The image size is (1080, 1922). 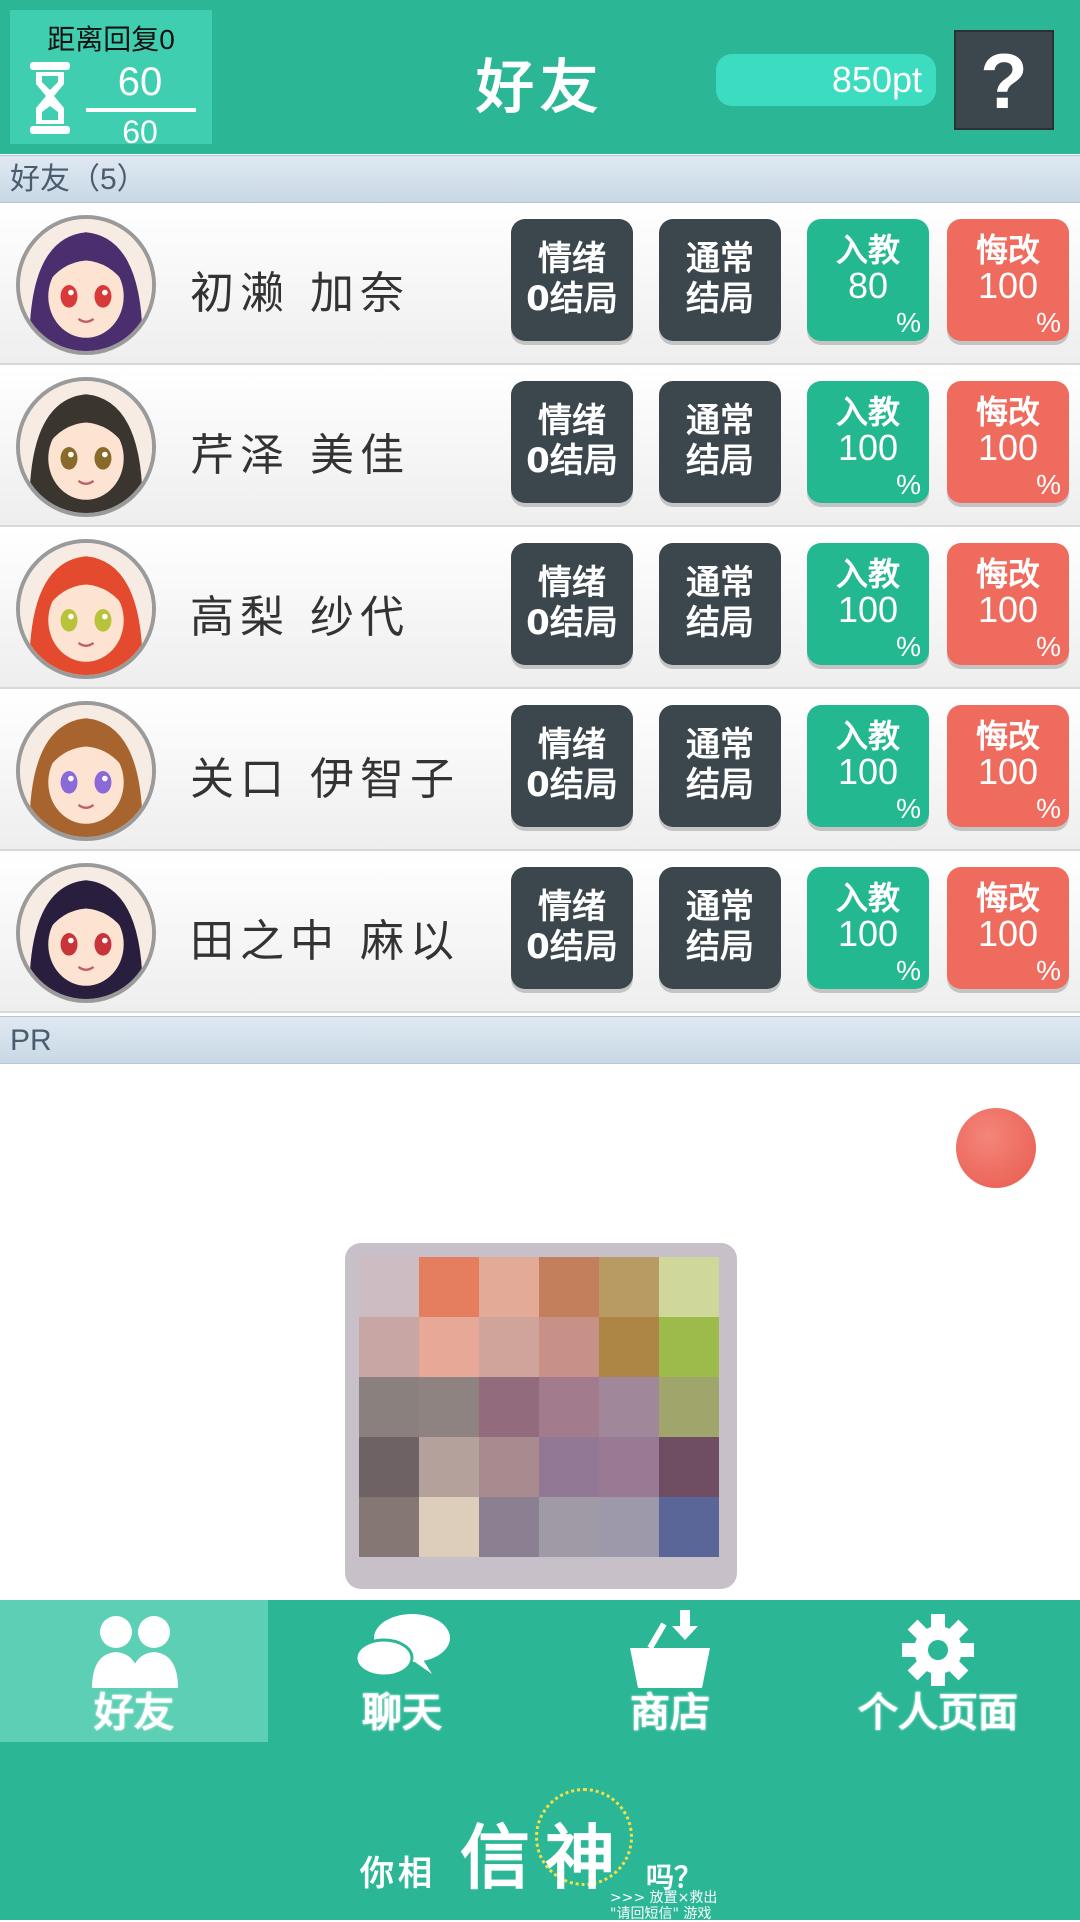 I want to click on page-title: 好友, so click(x=539, y=87).